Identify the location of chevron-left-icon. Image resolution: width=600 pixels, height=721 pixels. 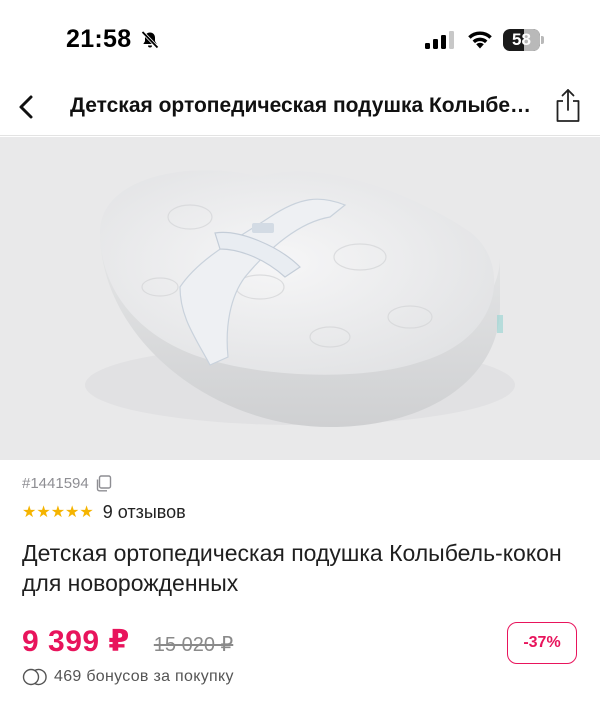
(26, 107).